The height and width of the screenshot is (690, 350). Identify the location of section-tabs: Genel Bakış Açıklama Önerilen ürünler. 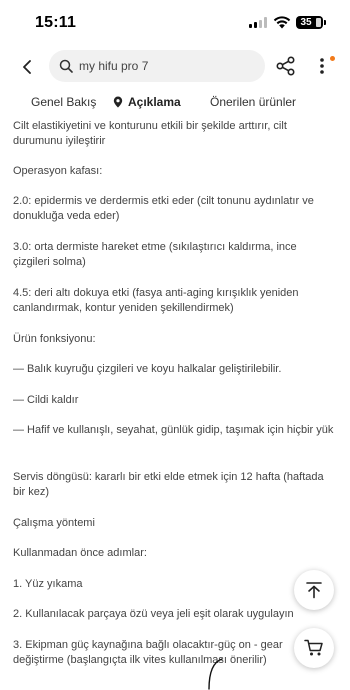
(175, 103).